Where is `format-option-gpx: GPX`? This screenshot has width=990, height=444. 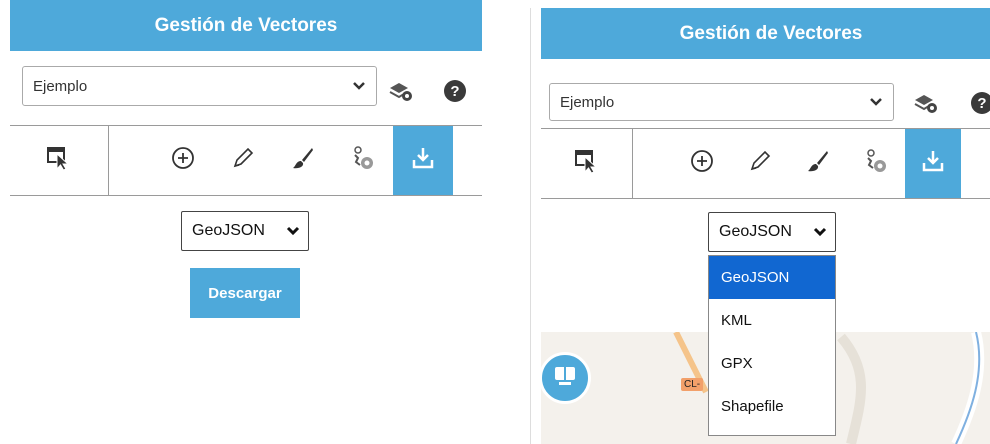 format-option-gpx: GPX is located at coordinates (772, 363).